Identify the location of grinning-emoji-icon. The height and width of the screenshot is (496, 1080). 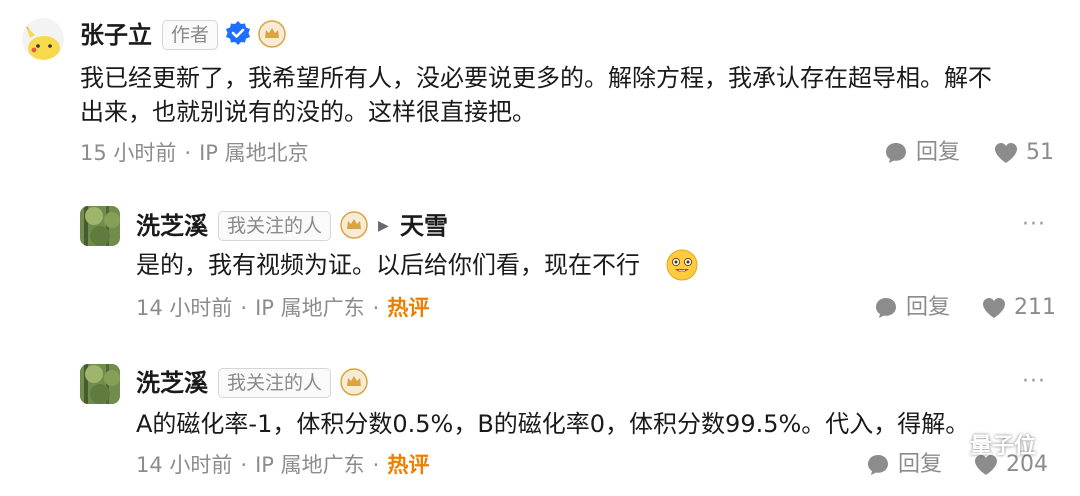
(682, 265).